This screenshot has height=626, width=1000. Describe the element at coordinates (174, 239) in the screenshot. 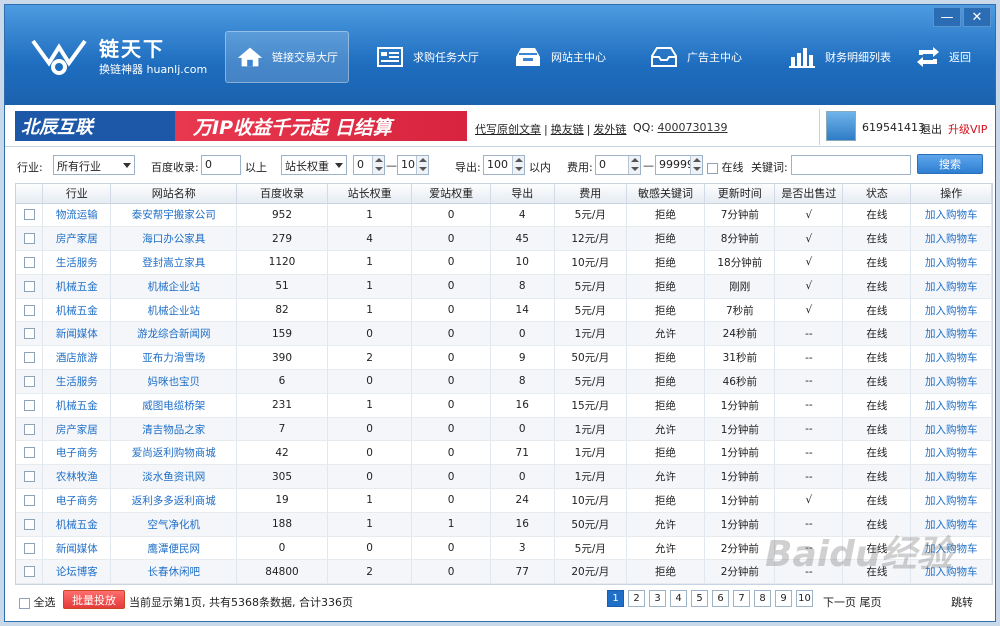

I see `site-name-link: 海口办公家具` at that location.